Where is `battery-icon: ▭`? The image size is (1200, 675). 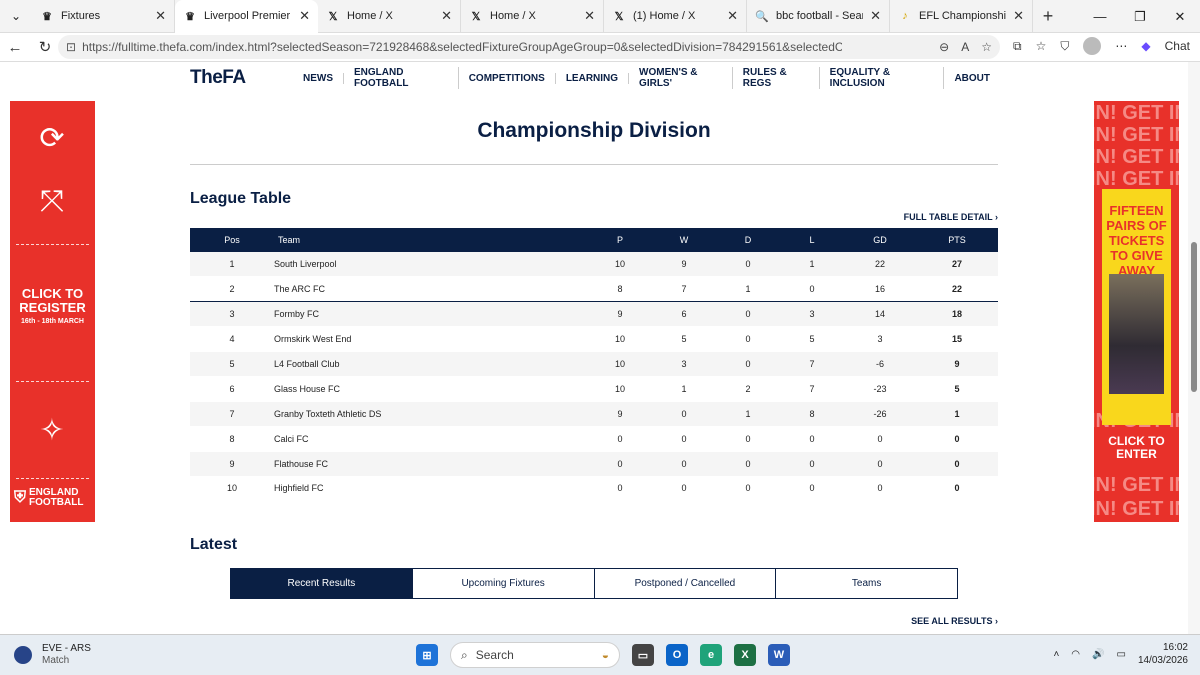 battery-icon: ▭ is located at coordinates (1120, 654).